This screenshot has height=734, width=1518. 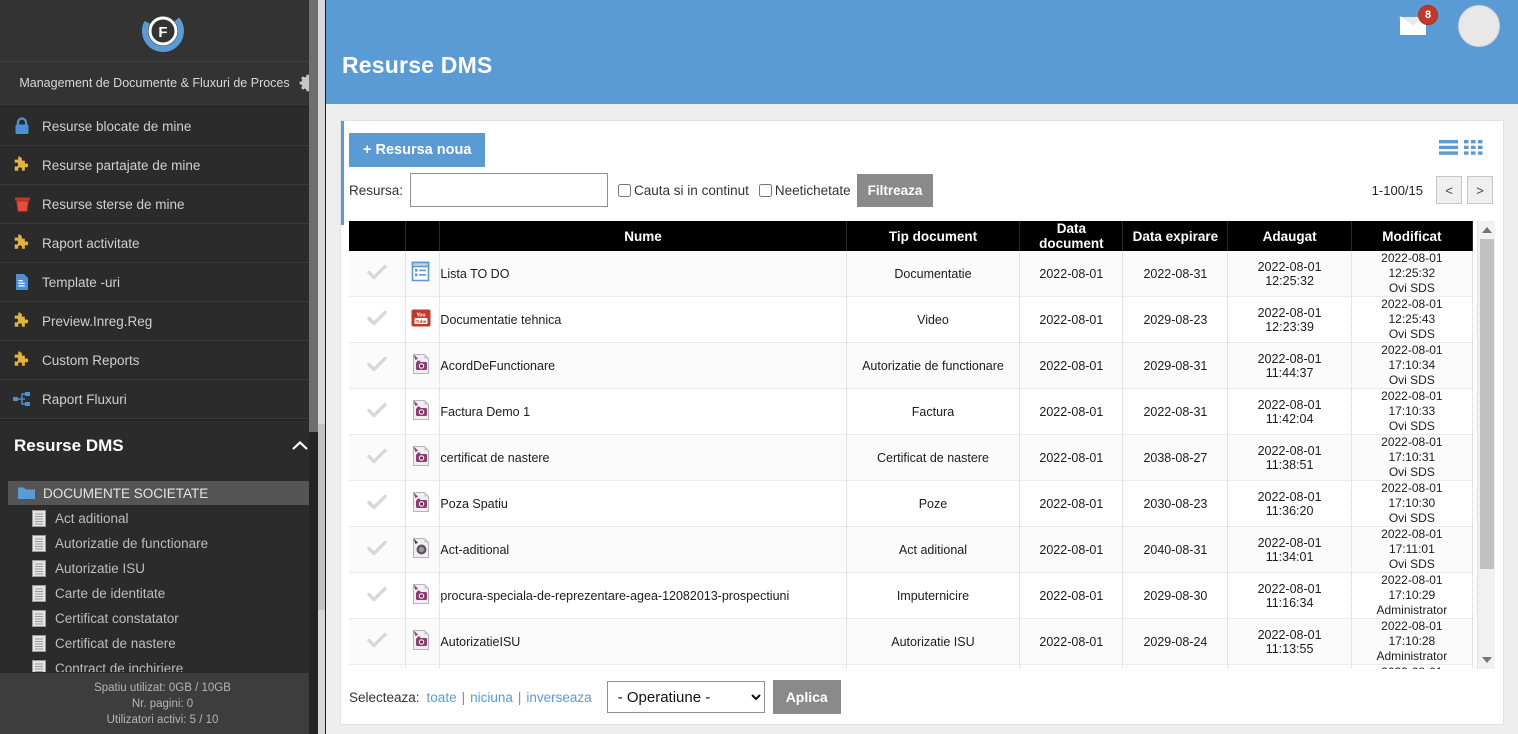 I want to click on row-nume: Lista TO DO, so click(x=643, y=274).